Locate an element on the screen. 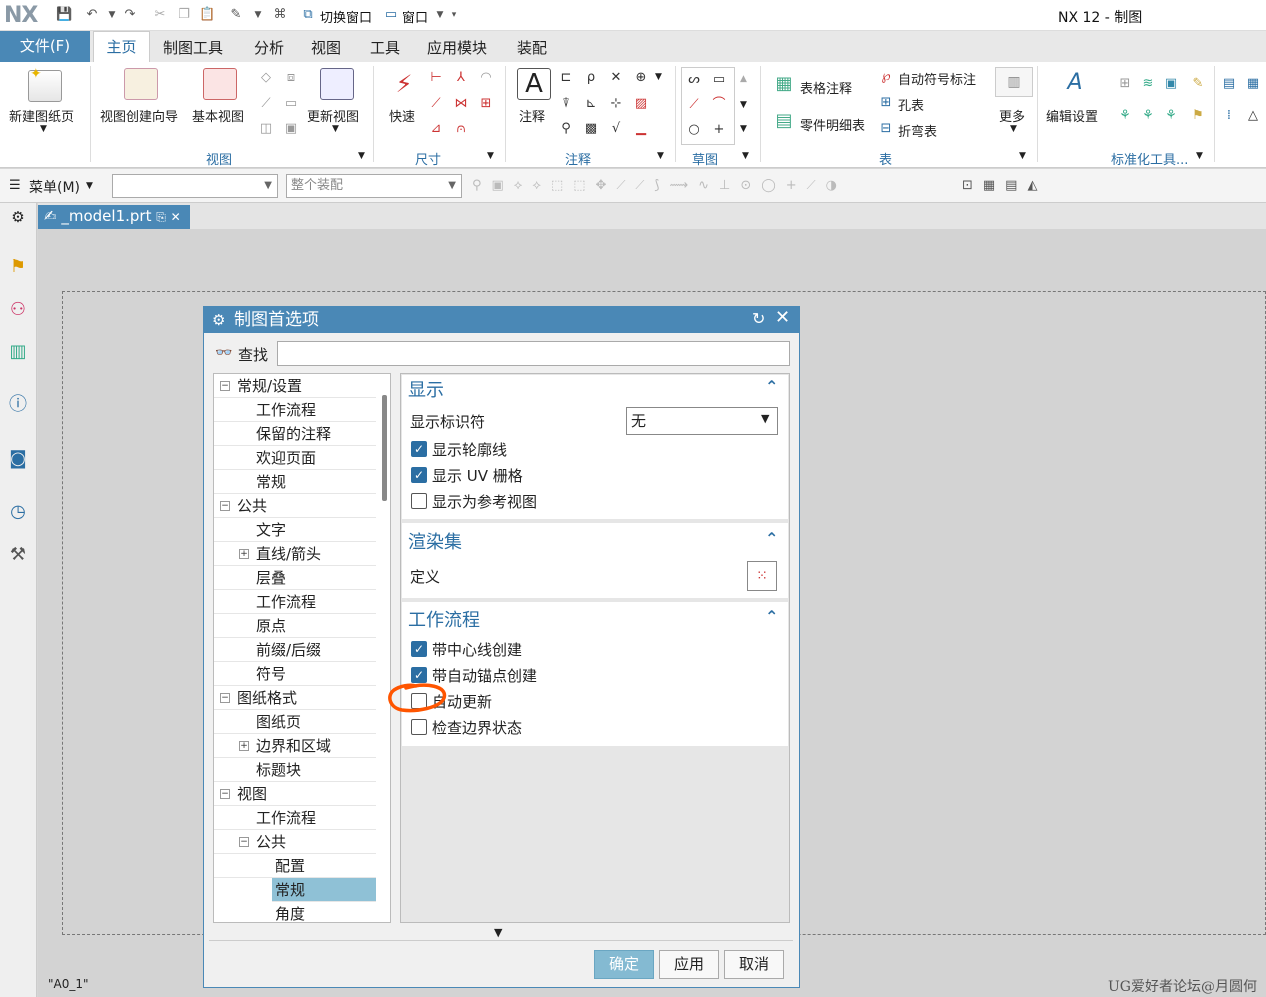  history-icon: ◷ is located at coordinates (18, 512).